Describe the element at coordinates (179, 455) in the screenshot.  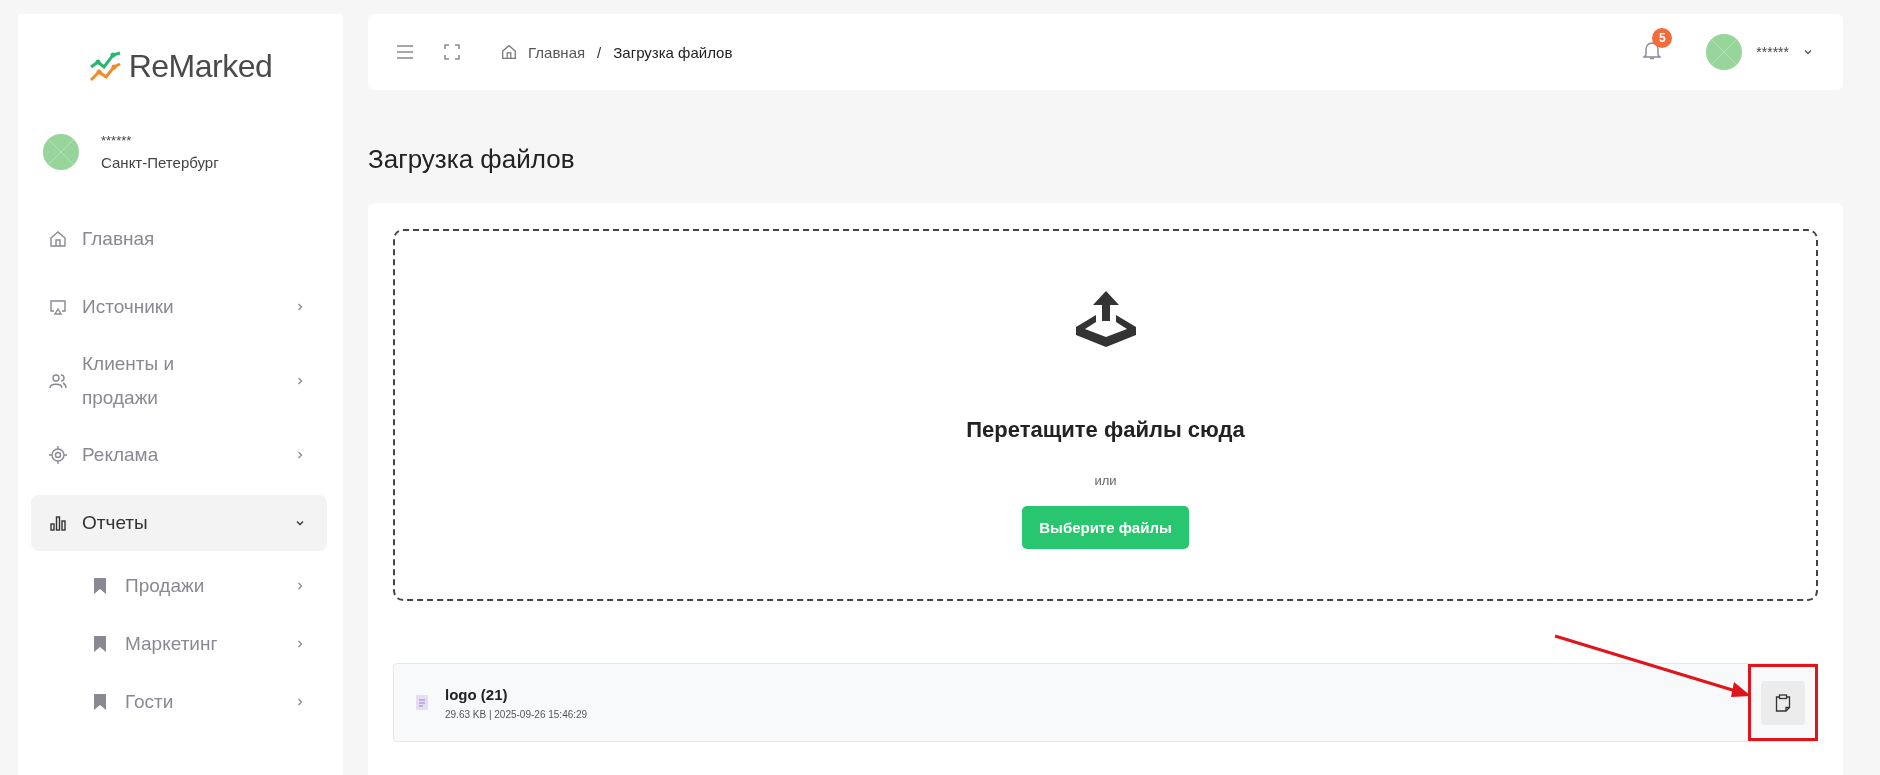
I see `nav-item: Реклама` at that location.